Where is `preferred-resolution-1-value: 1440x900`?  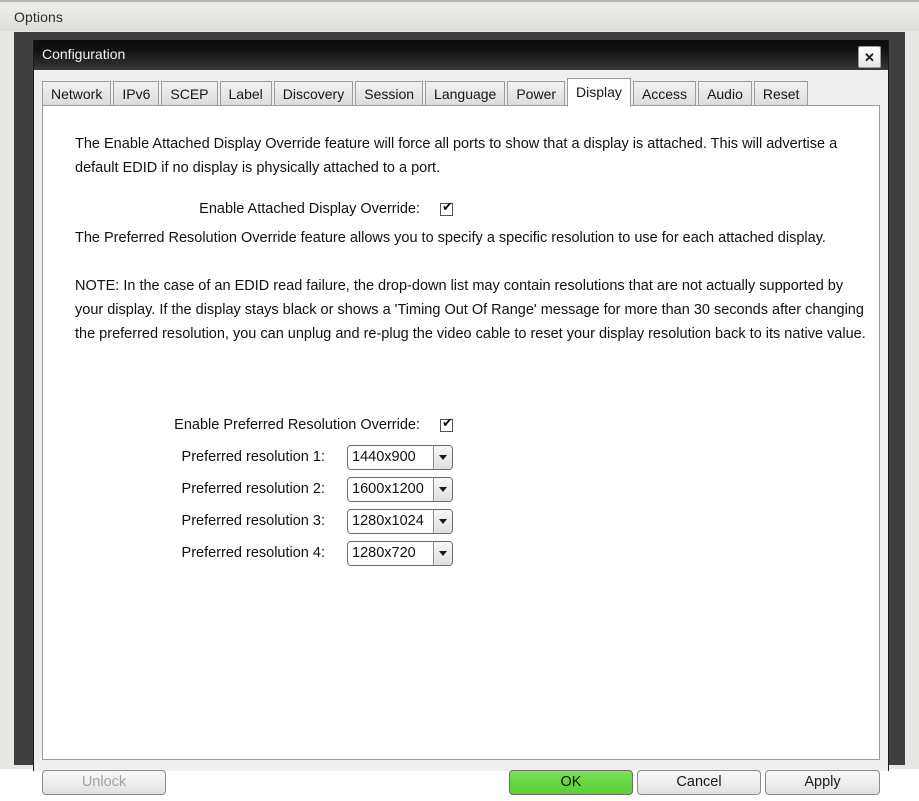
preferred-resolution-1-value: 1440x900 is located at coordinates (390, 457).